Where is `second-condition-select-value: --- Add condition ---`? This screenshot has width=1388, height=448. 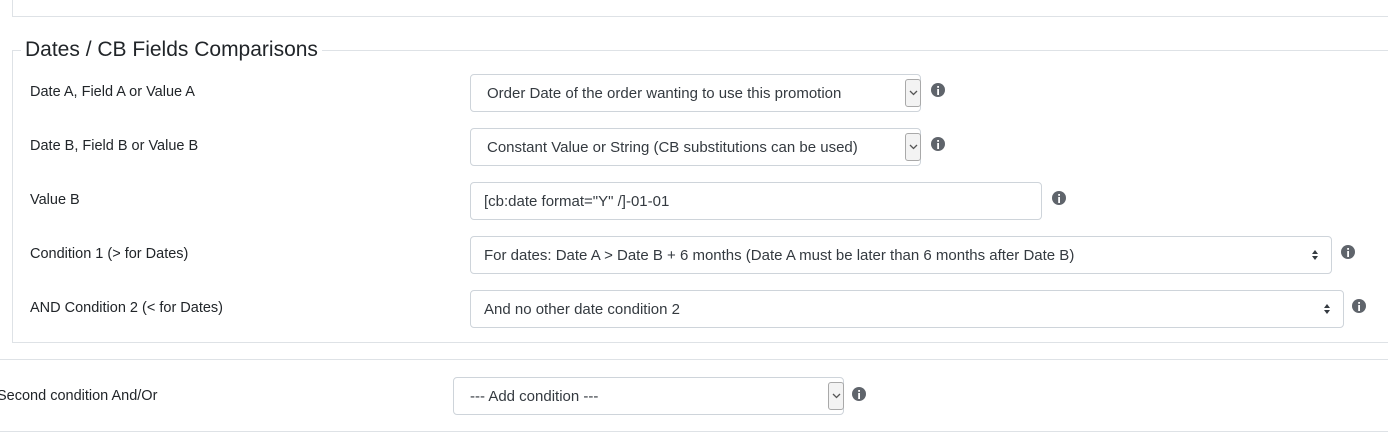 second-condition-select-value: --- Add condition --- is located at coordinates (534, 396).